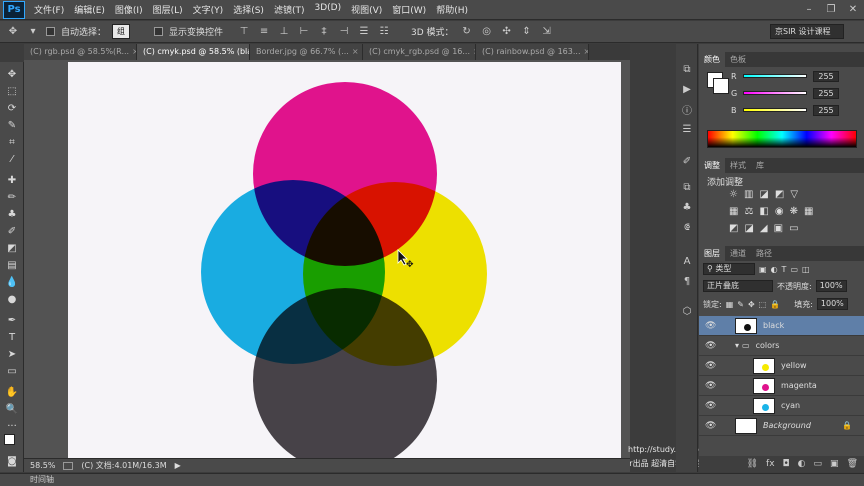  Describe the element at coordinates (852, 464) in the screenshot. I see `trash-icon: 🗑` at that location.